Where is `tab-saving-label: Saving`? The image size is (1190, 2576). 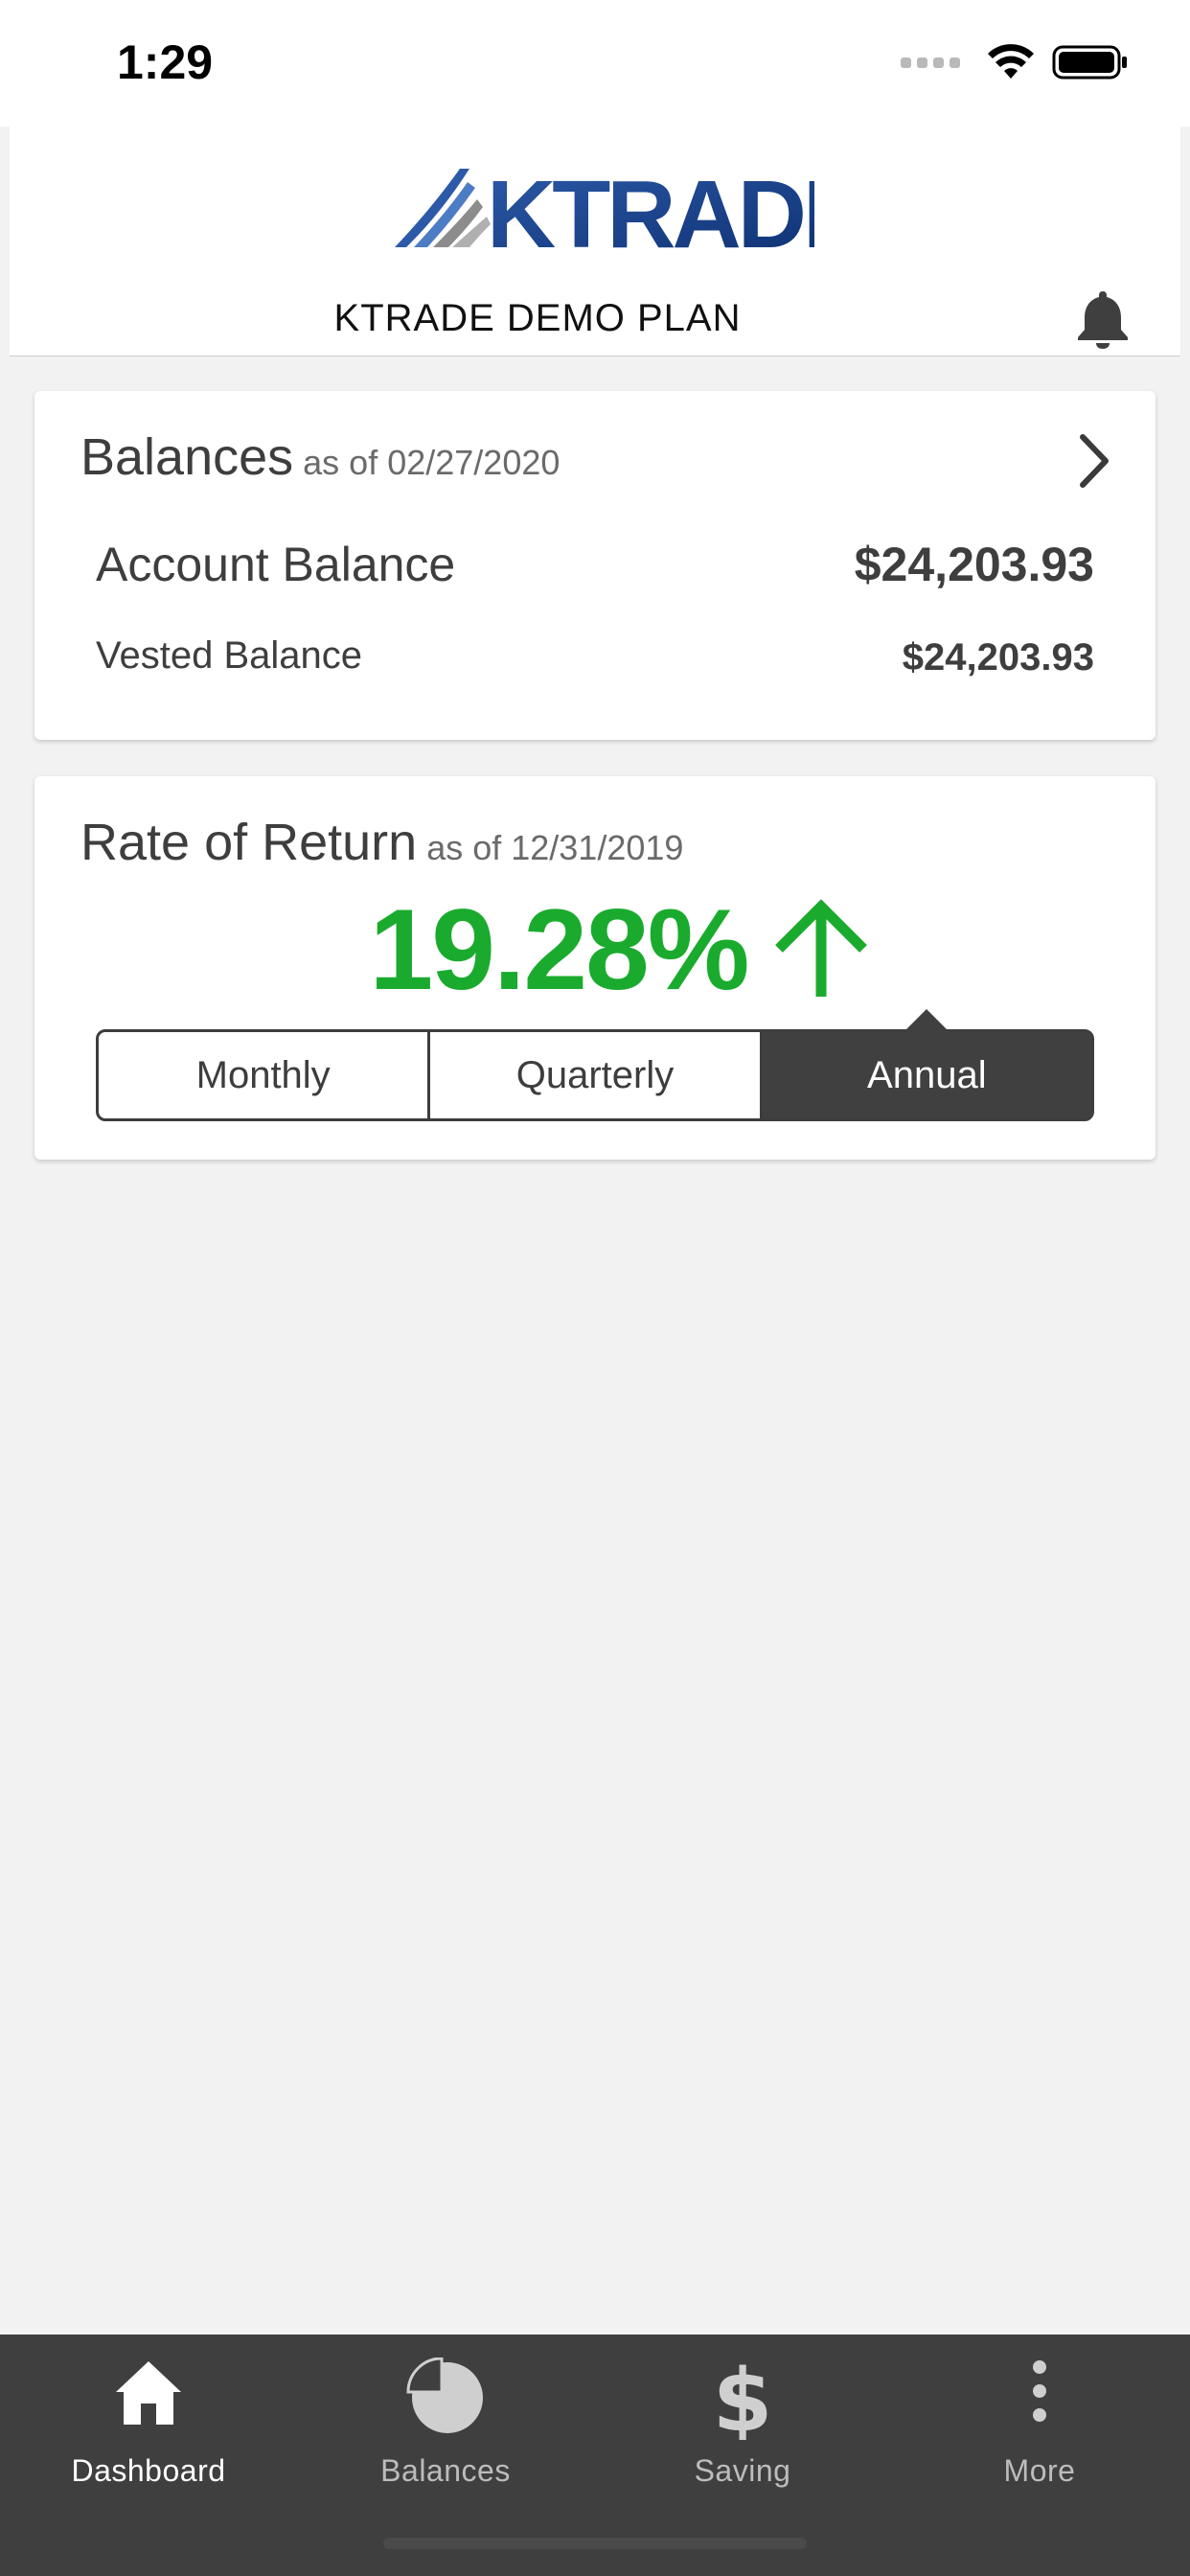 tab-saving-label: Saving is located at coordinates (743, 2470).